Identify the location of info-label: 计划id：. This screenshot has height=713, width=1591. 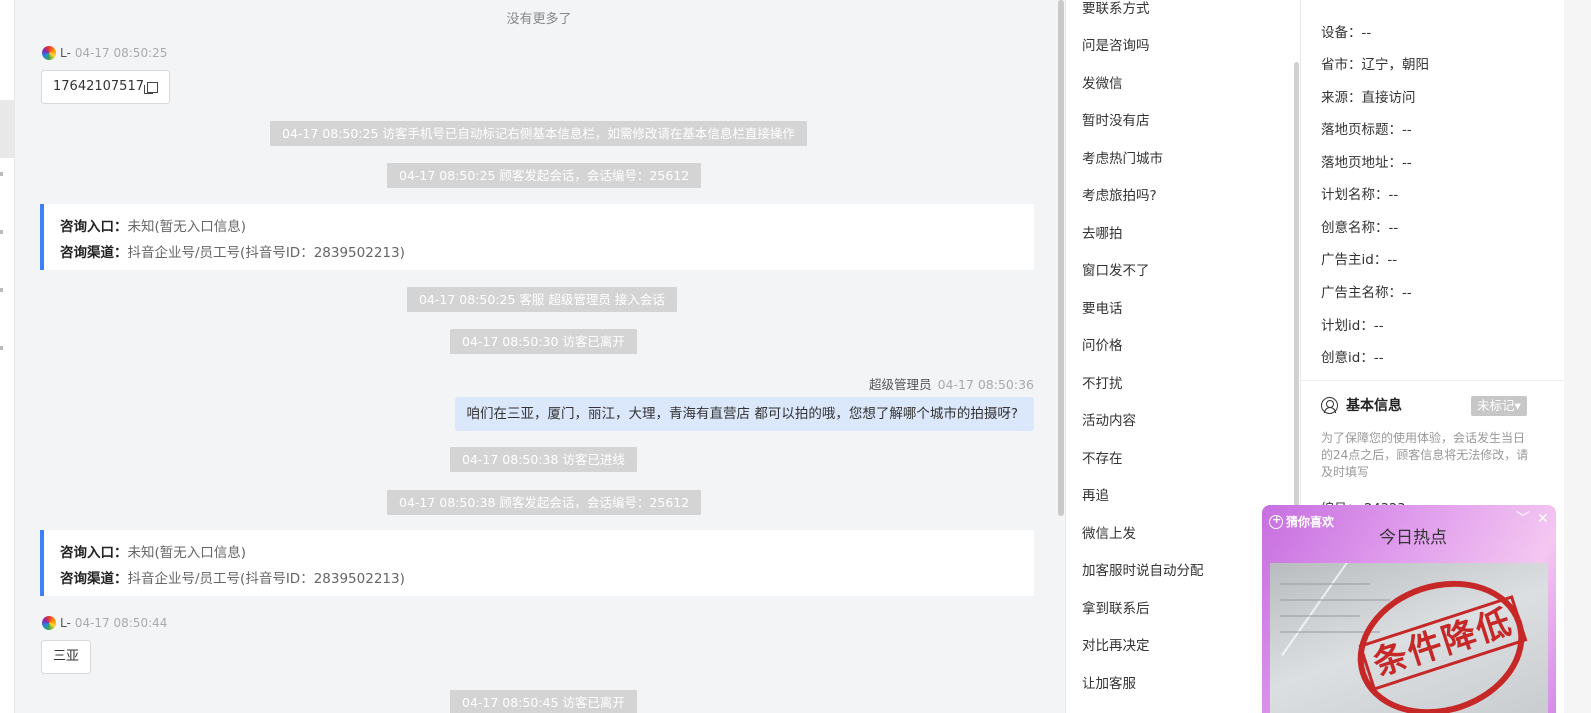
(1347, 326).